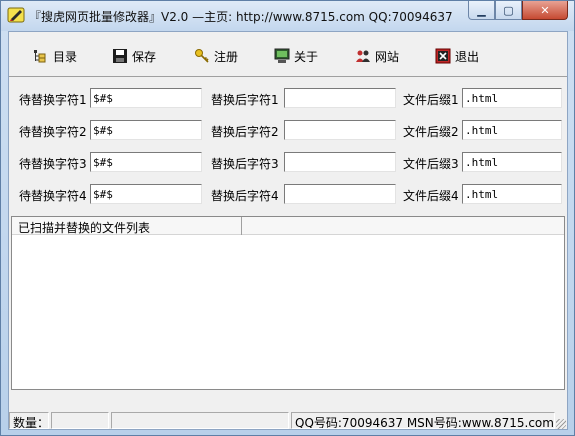 This screenshot has width=575, height=436. What do you see at coordinates (53, 164) in the screenshot?
I see `find-label-3: 待替换字符3` at bounding box center [53, 164].